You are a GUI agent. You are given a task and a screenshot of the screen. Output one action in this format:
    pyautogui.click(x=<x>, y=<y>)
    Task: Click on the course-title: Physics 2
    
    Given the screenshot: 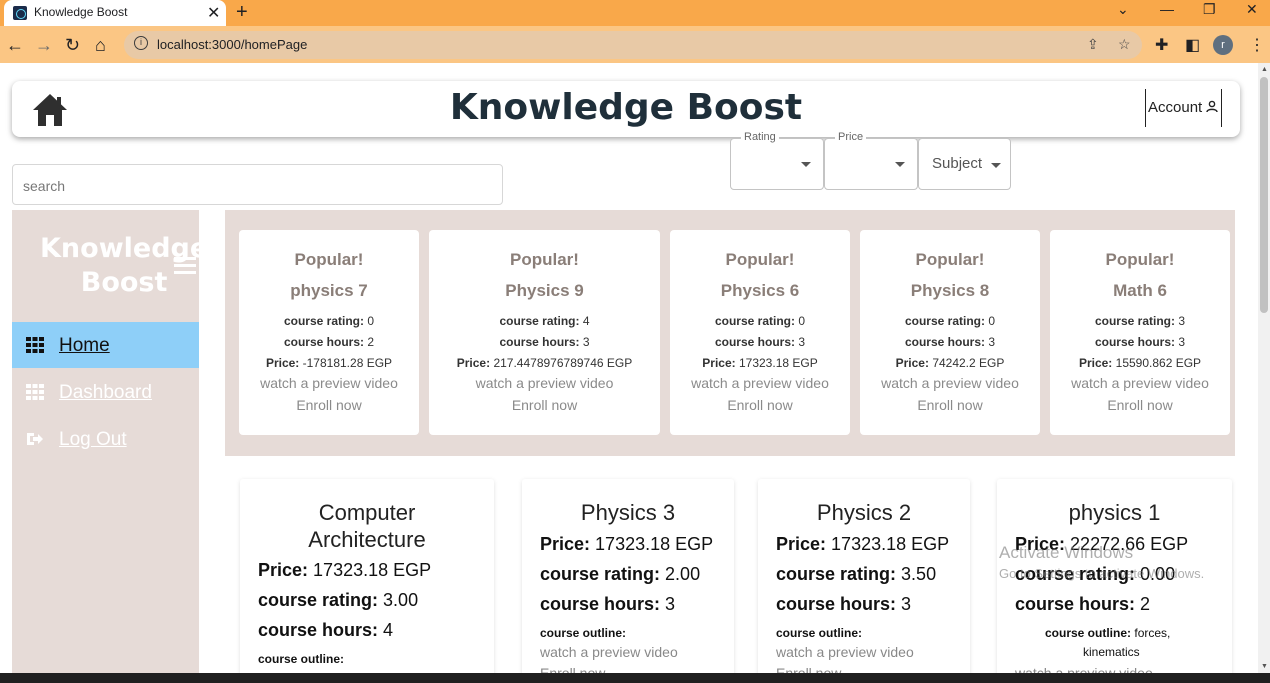 What is the action you would take?
    pyautogui.click(x=864, y=512)
    